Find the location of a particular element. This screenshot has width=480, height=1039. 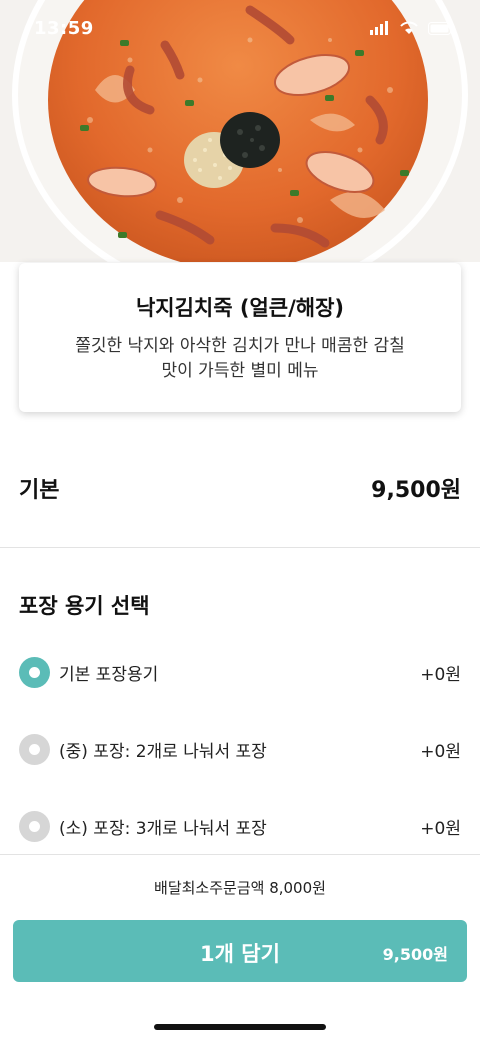

base-price-value: 9,500원 is located at coordinates (416, 490).